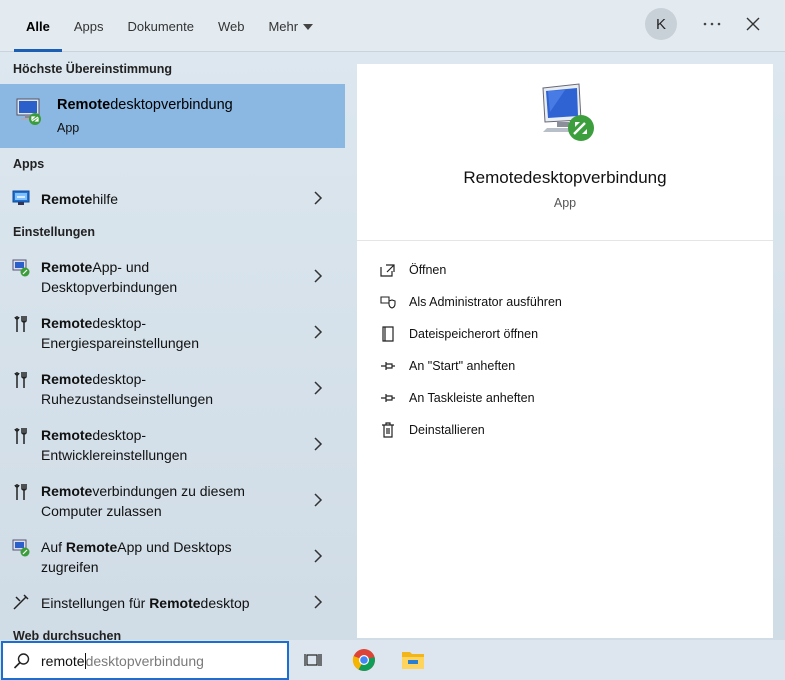  I want to click on file-explorer-icon, so click(413, 660).